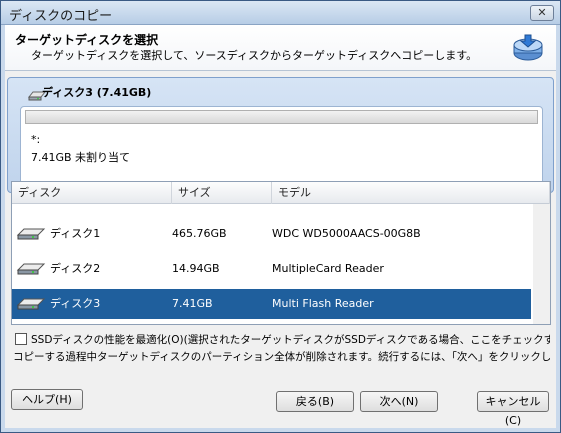 This screenshot has width=561, height=433. What do you see at coordinates (281, 117) in the screenshot?
I see `partition-bar` at bounding box center [281, 117].